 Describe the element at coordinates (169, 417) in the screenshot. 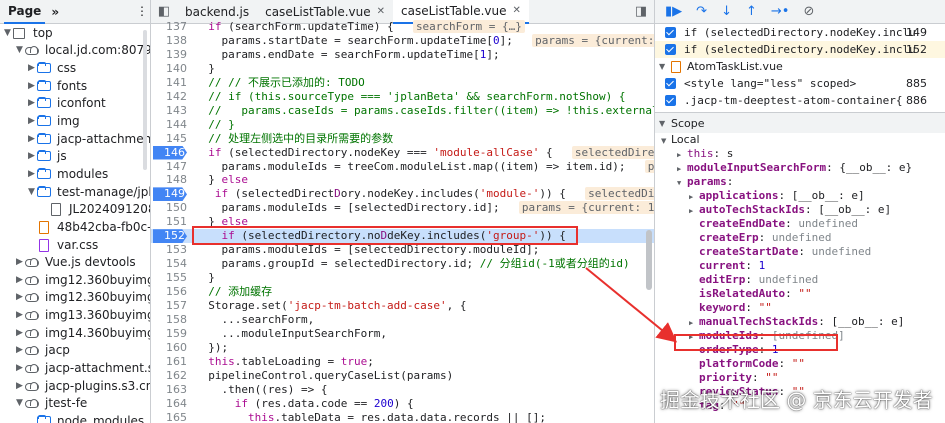

I see `line-number: 165` at that location.